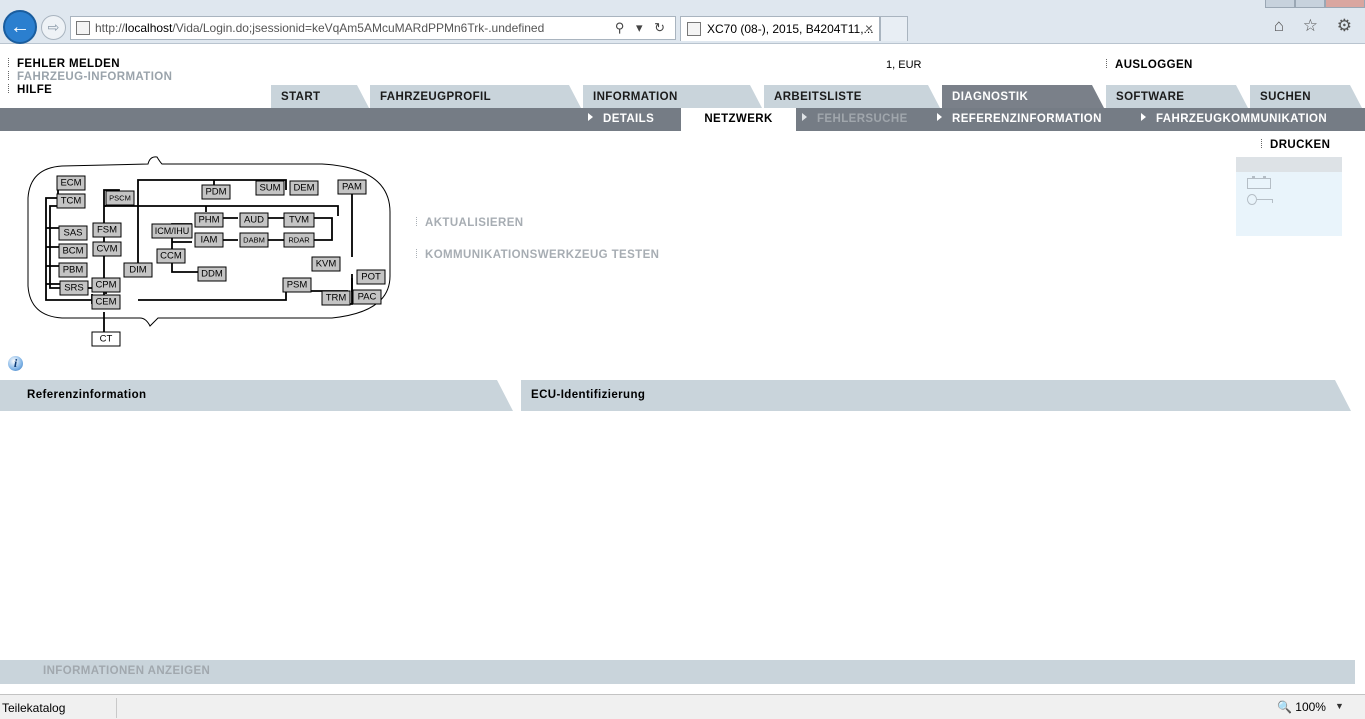 The width and height of the screenshot is (1365, 719). I want to click on vehicle-info-link: FAHRZEUG-INFORMATION, so click(90, 77).